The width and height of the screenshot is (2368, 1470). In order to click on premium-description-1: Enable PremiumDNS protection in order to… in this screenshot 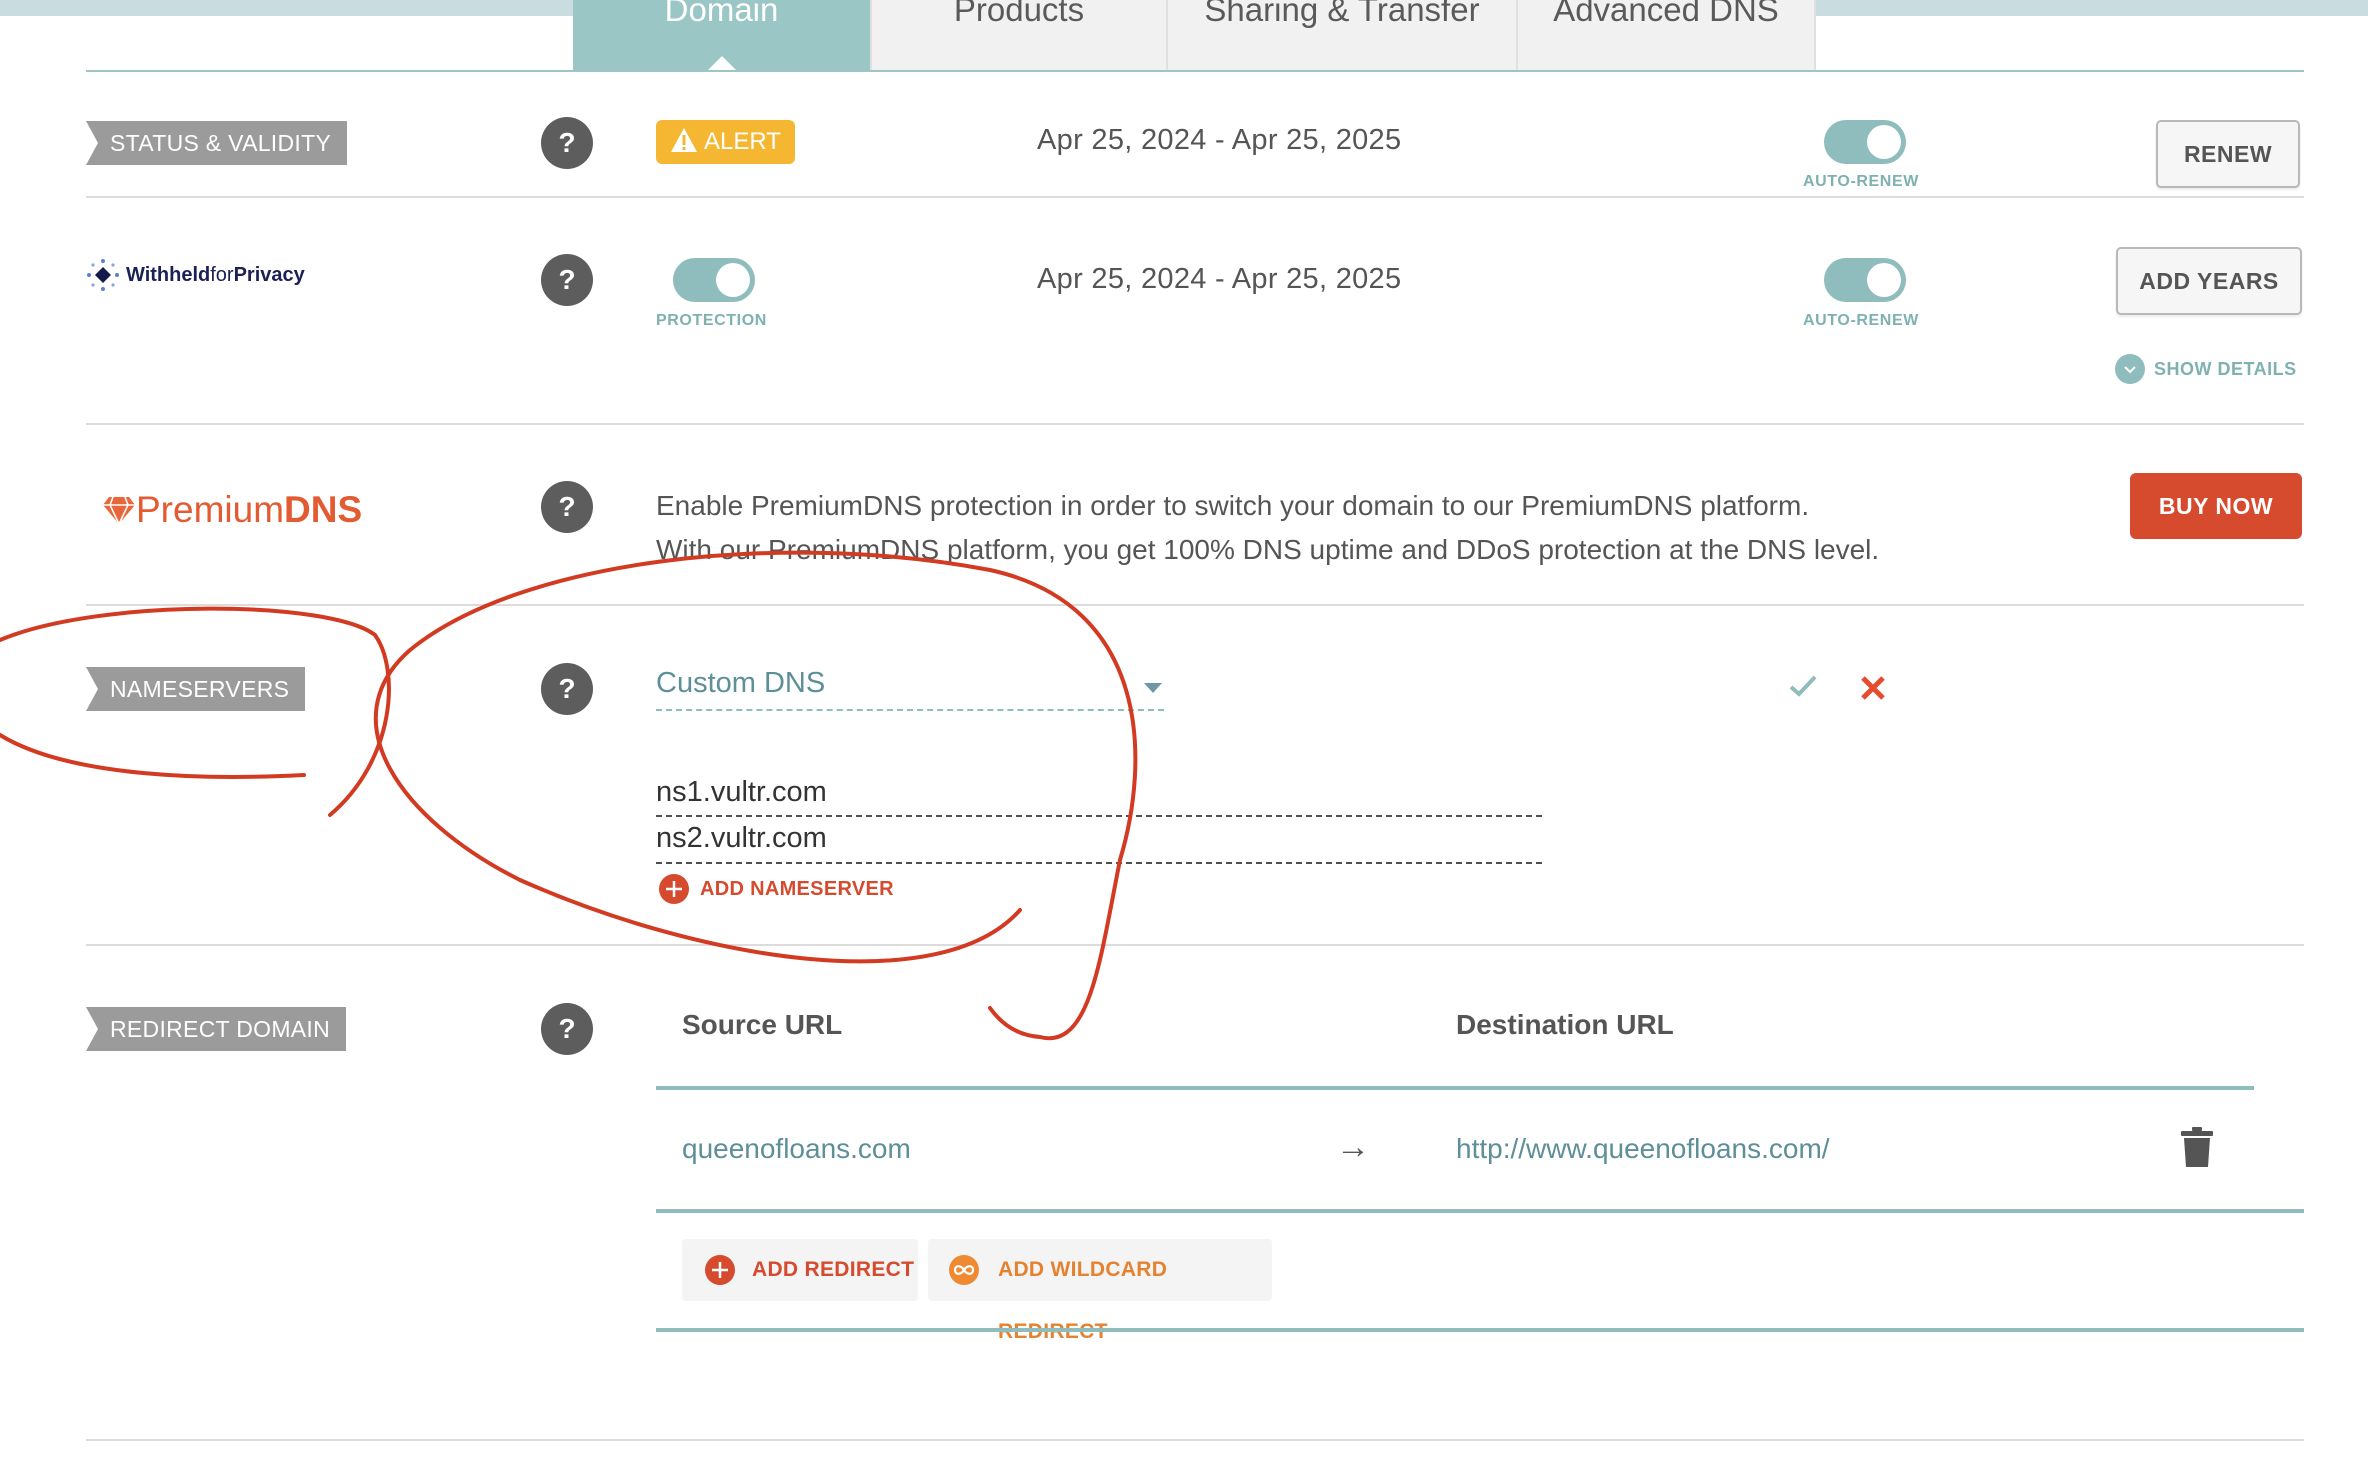, I will do `click(1233, 505)`.